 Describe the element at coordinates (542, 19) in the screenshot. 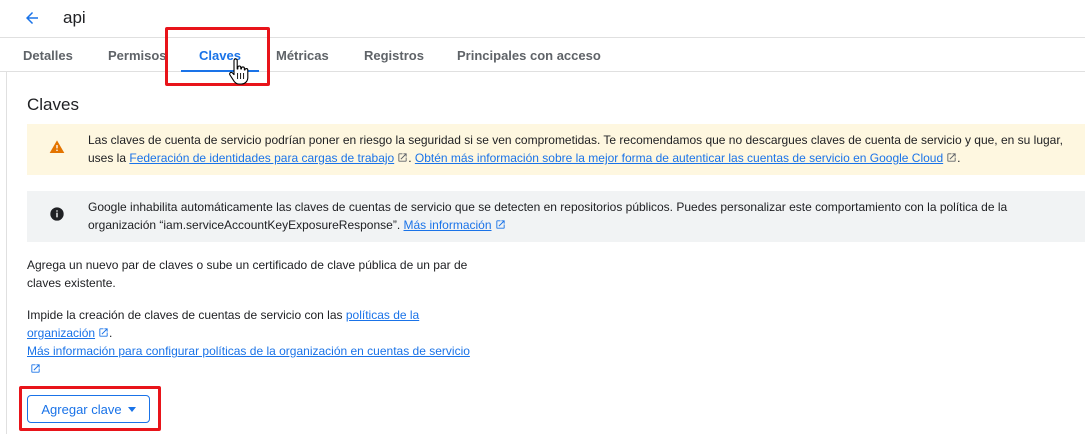

I see `page-header: api` at that location.